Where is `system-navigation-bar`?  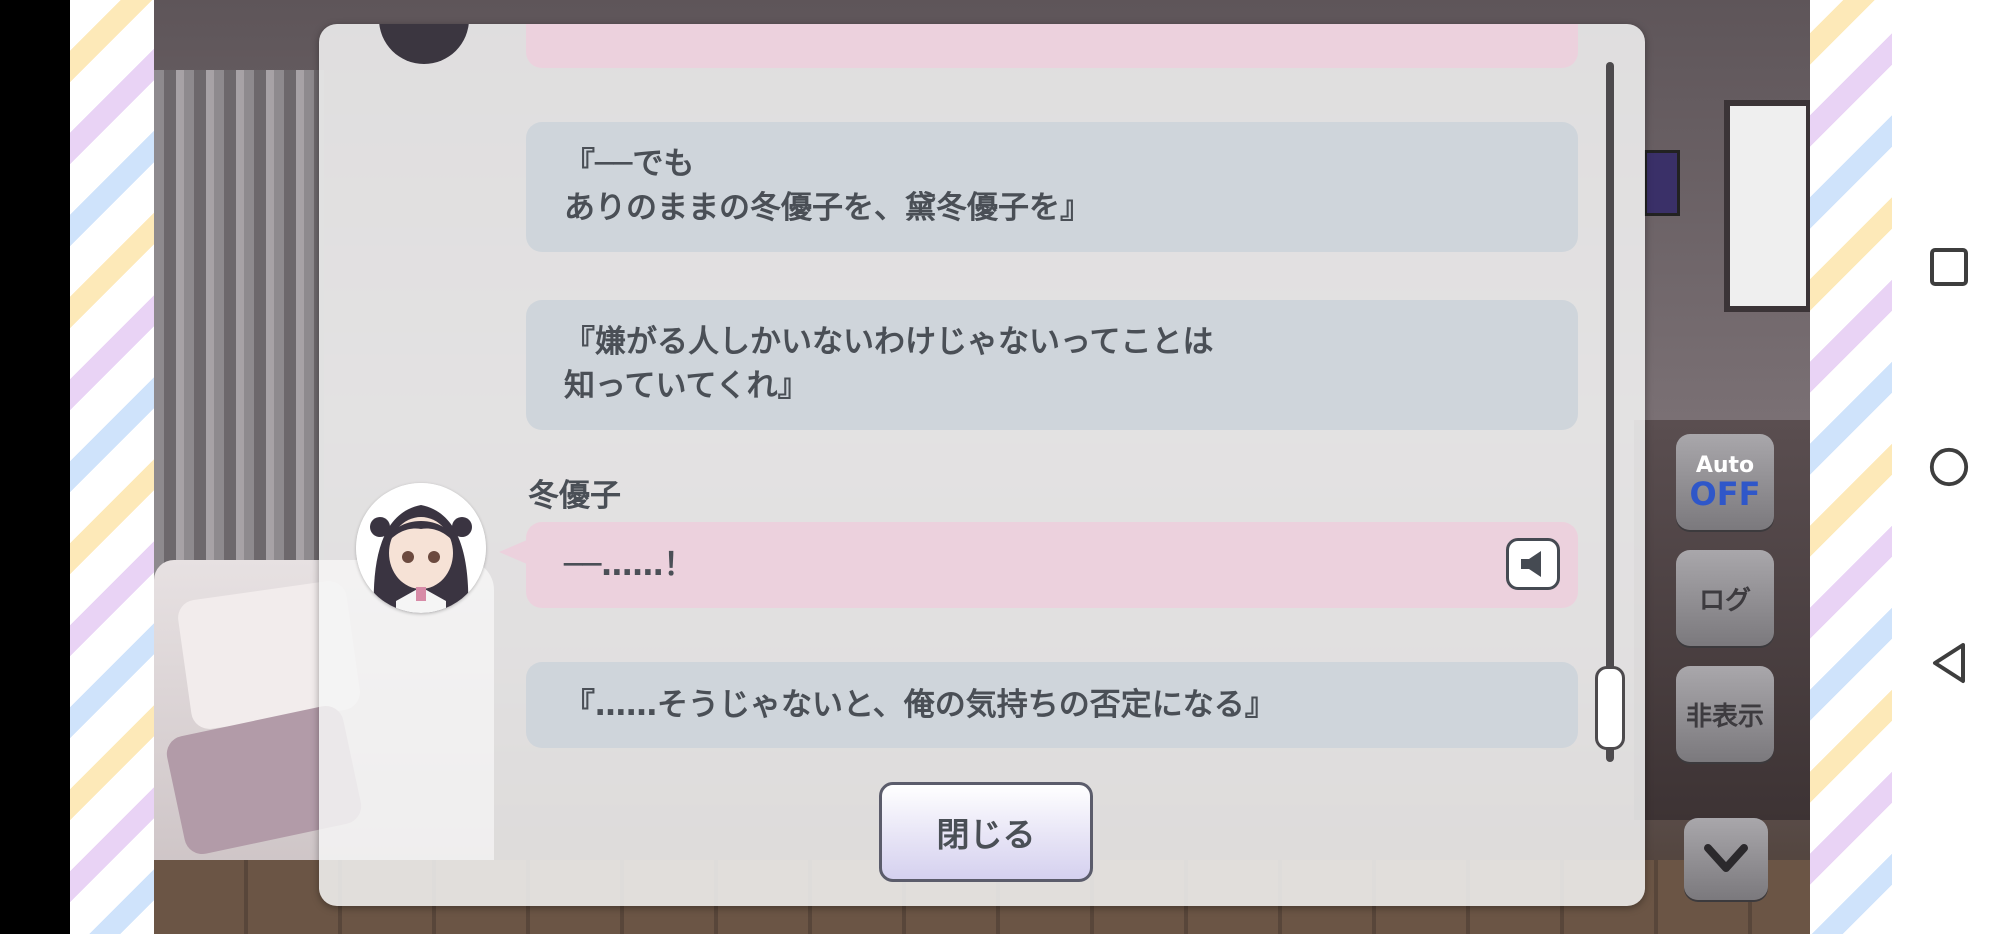
system-navigation-bar is located at coordinates (1946, 467).